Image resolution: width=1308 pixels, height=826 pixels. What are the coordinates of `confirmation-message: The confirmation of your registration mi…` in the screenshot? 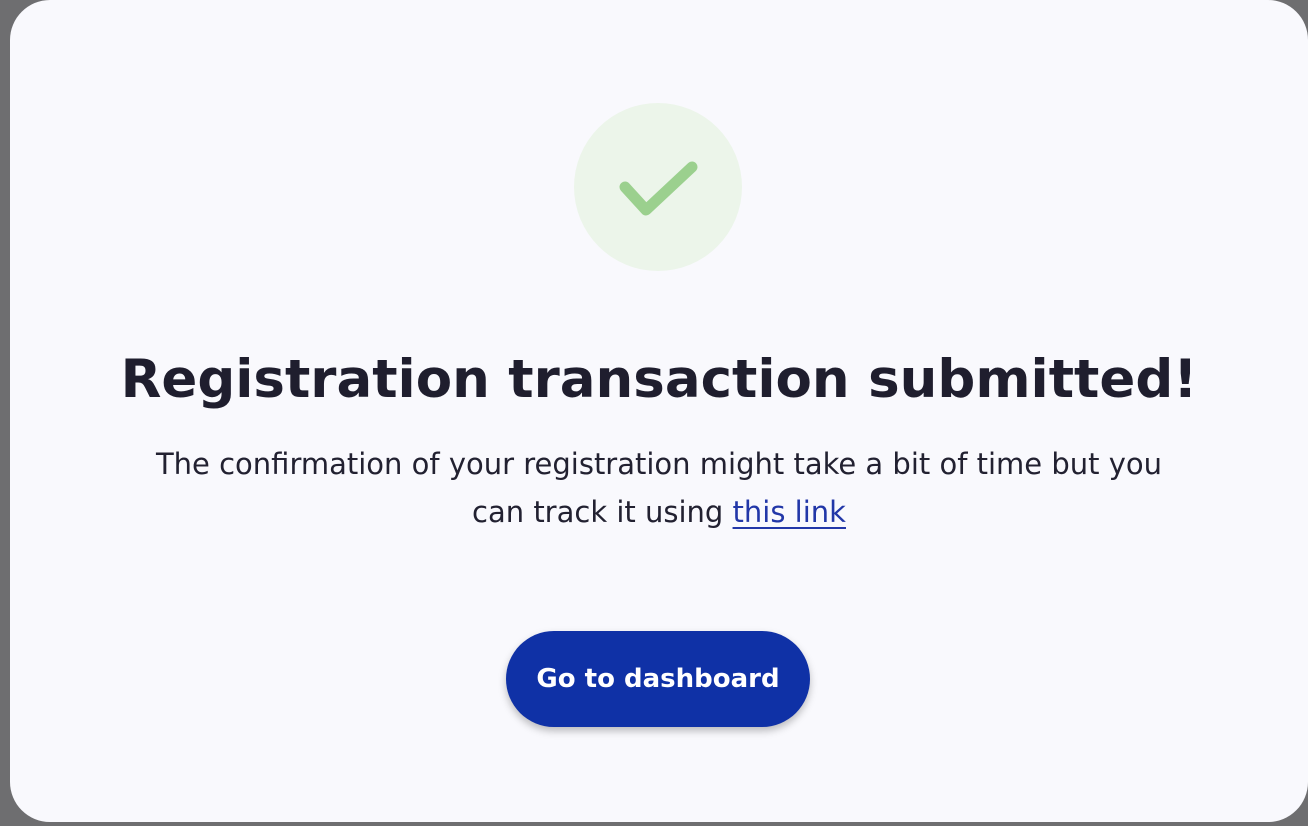 It's located at (659, 488).